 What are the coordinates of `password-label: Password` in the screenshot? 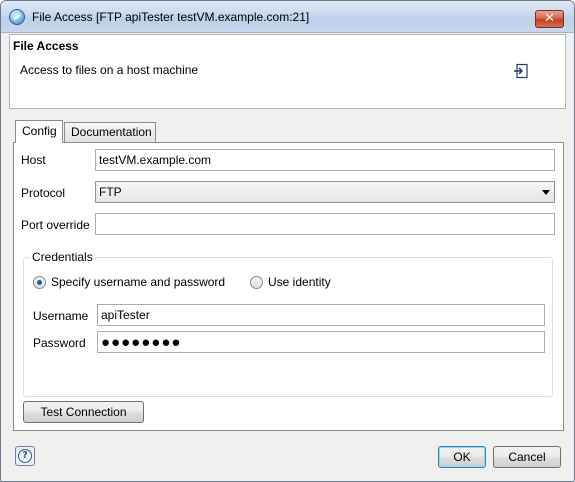 It's located at (59, 343).